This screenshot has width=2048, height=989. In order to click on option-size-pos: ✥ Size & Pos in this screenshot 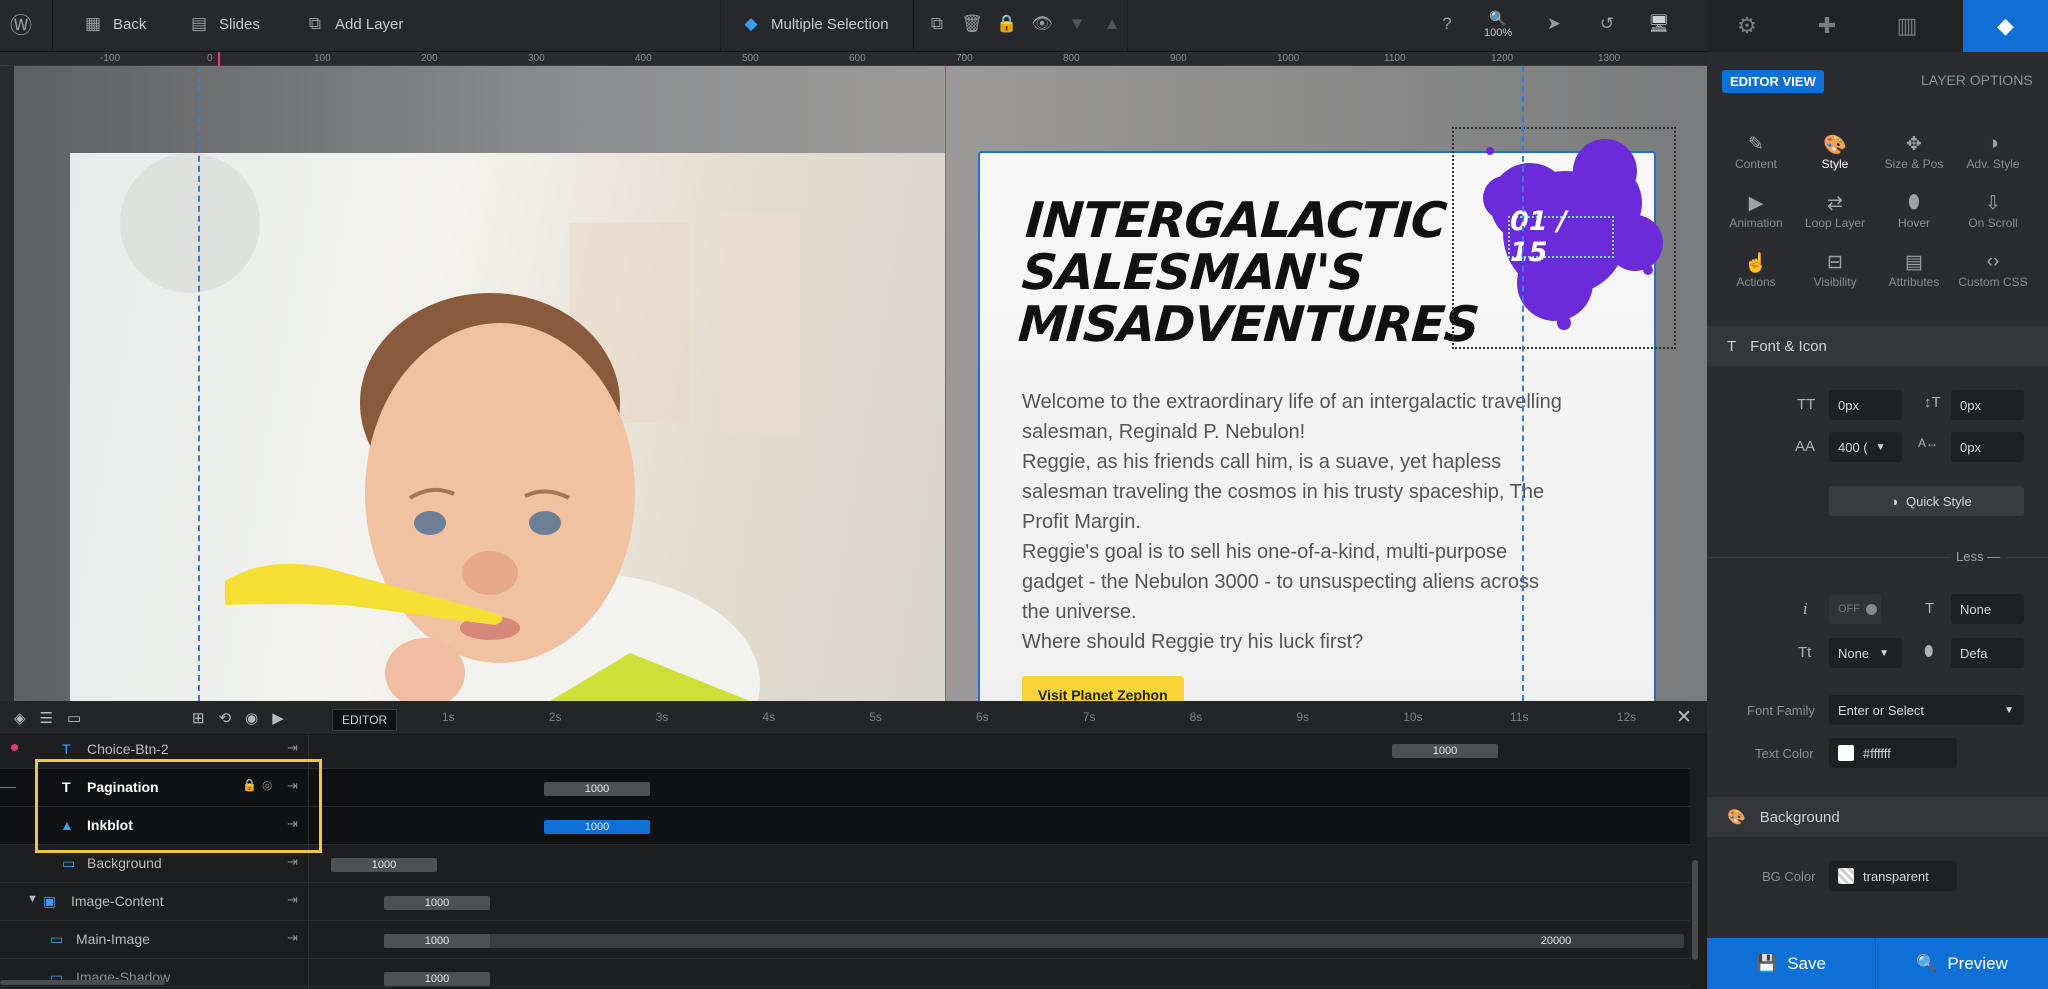, I will do `click(1914, 152)`.